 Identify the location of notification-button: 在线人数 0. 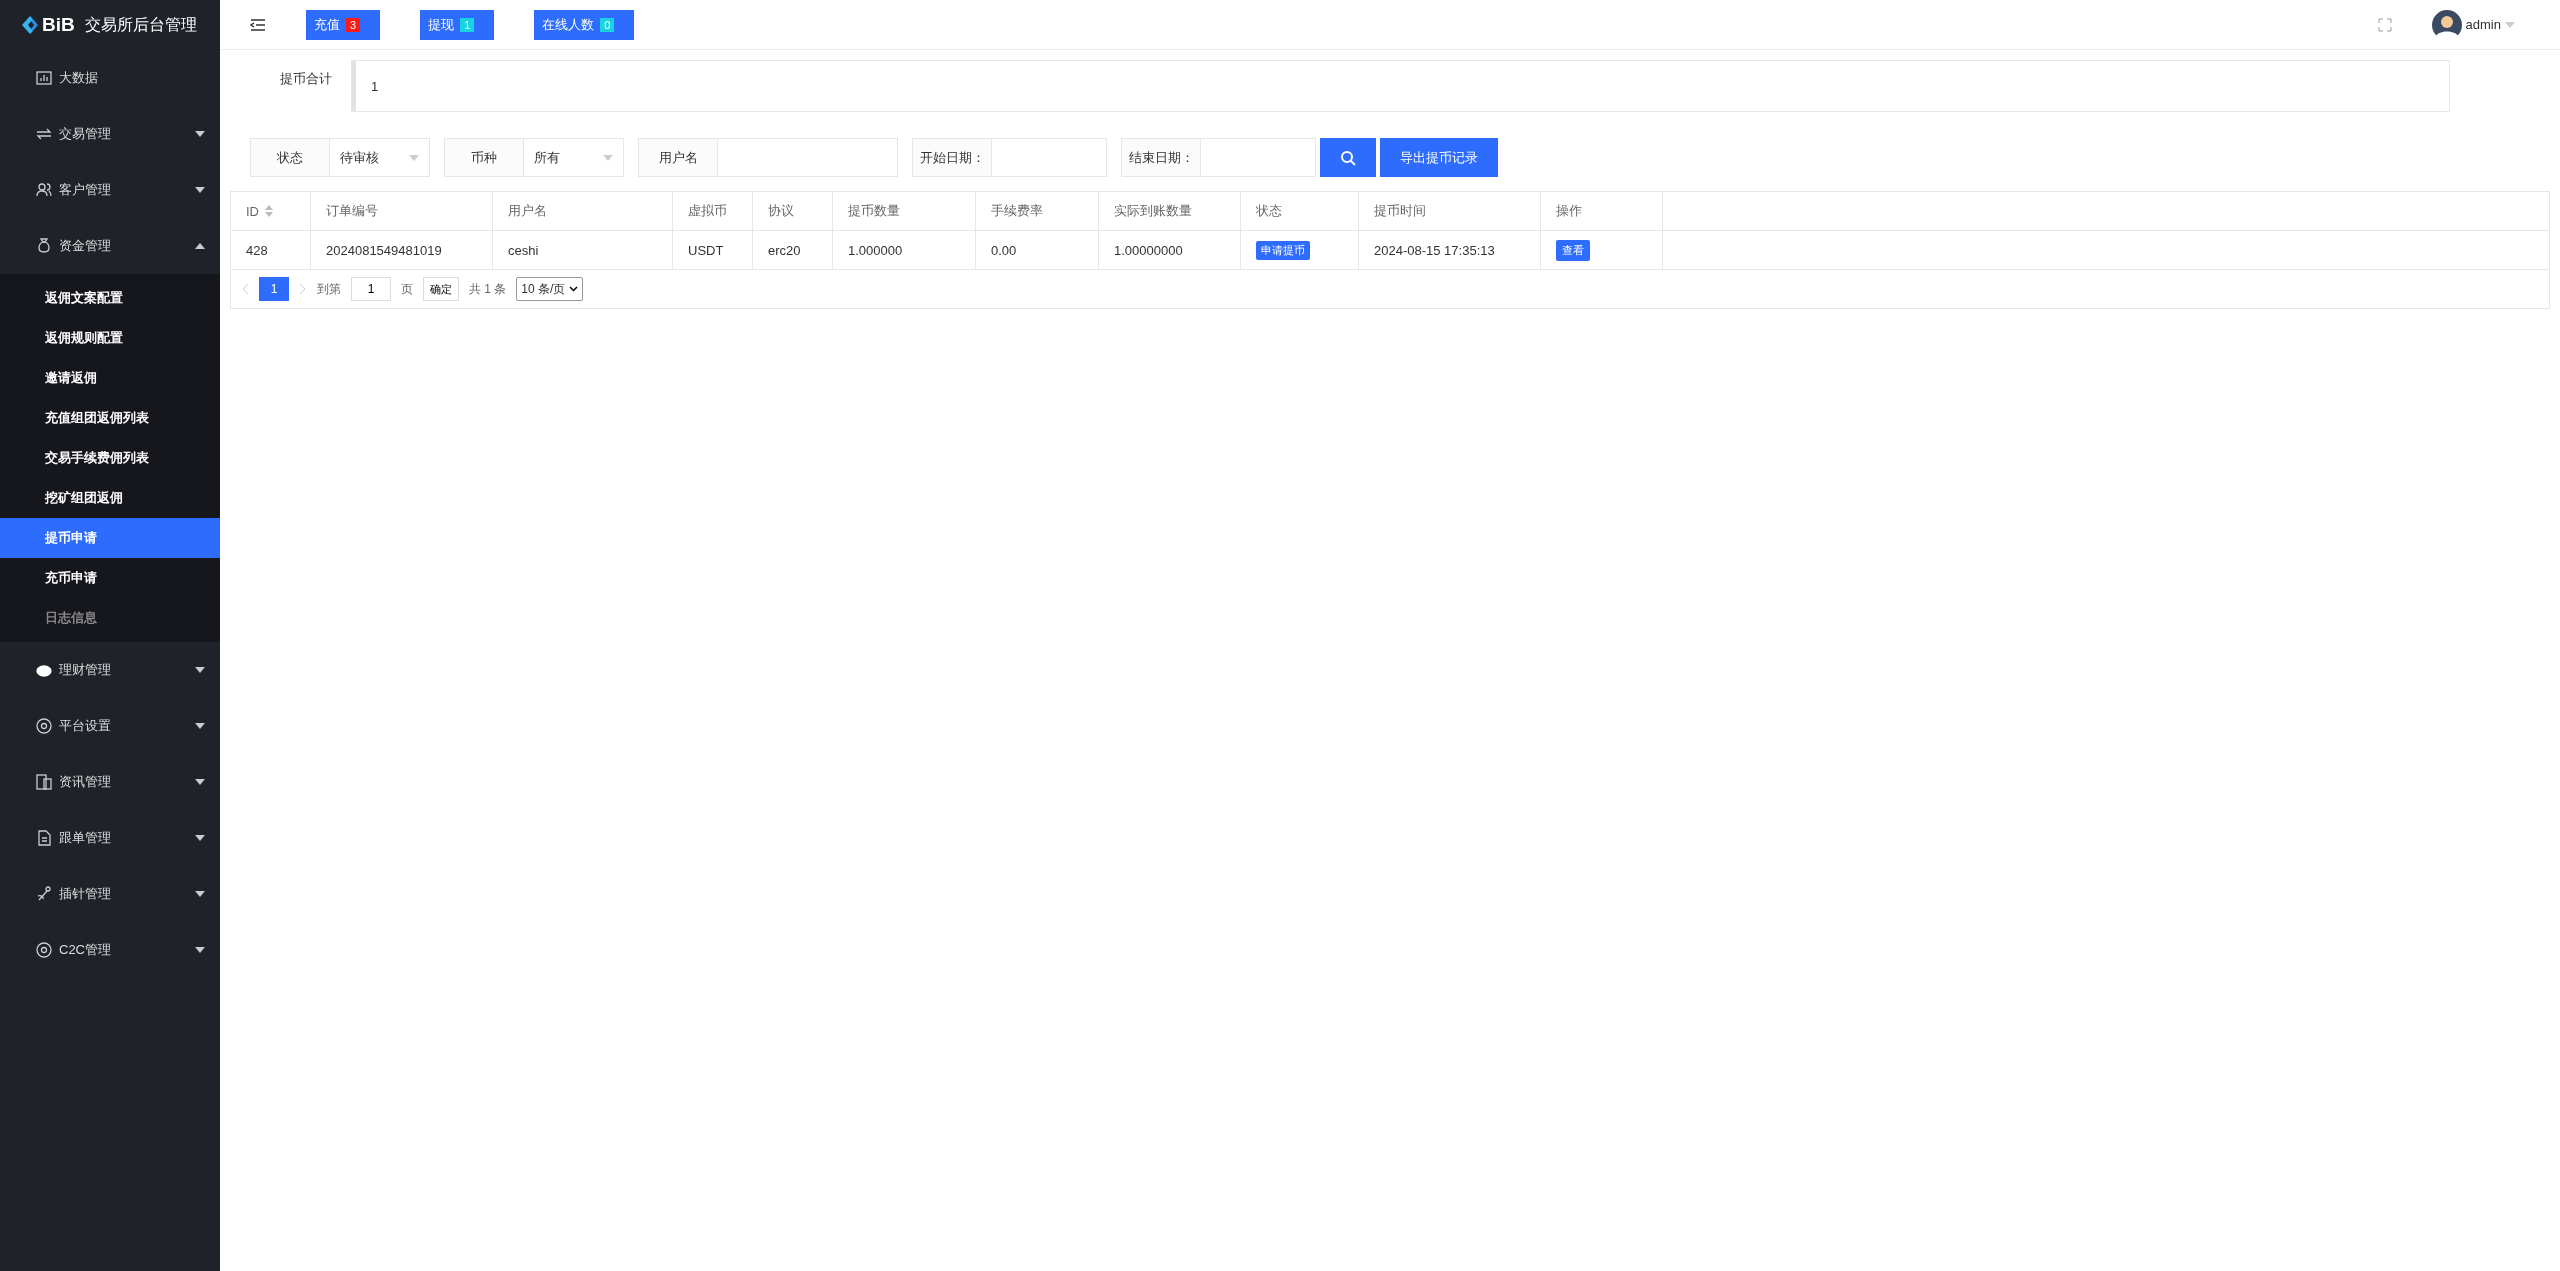
(584, 24).